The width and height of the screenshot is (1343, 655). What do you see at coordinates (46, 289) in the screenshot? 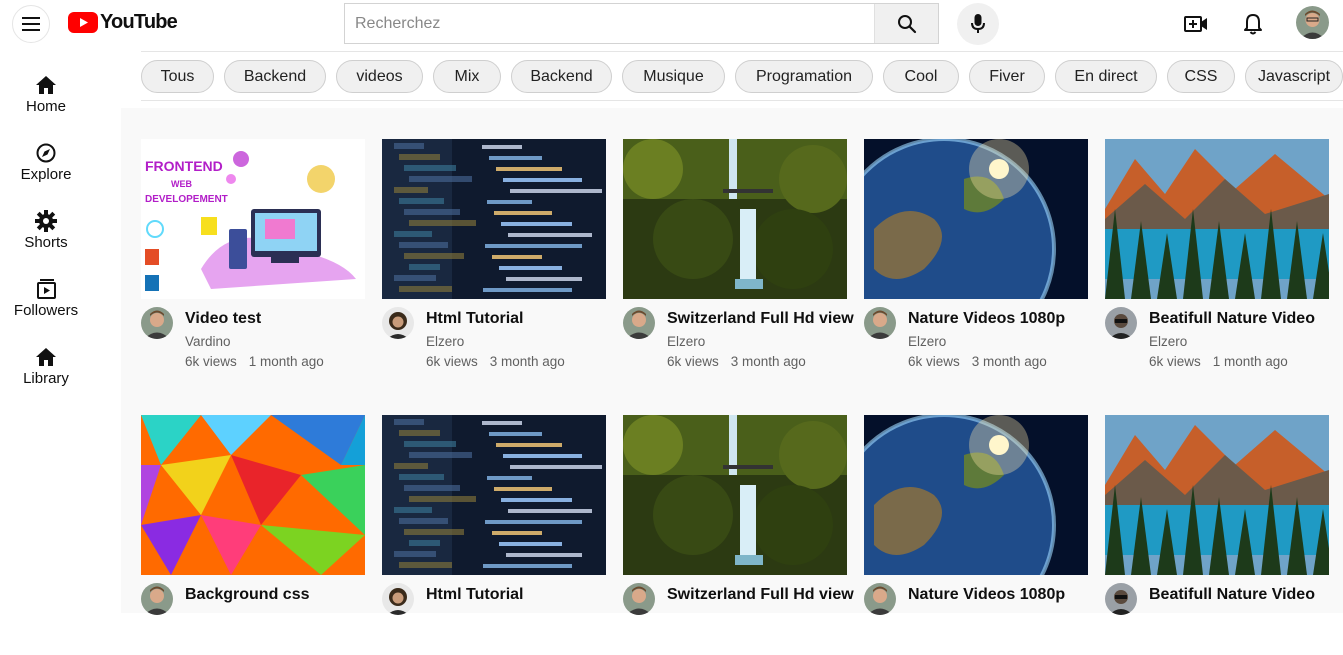
I see `subscriptions-icon` at bounding box center [46, 289].